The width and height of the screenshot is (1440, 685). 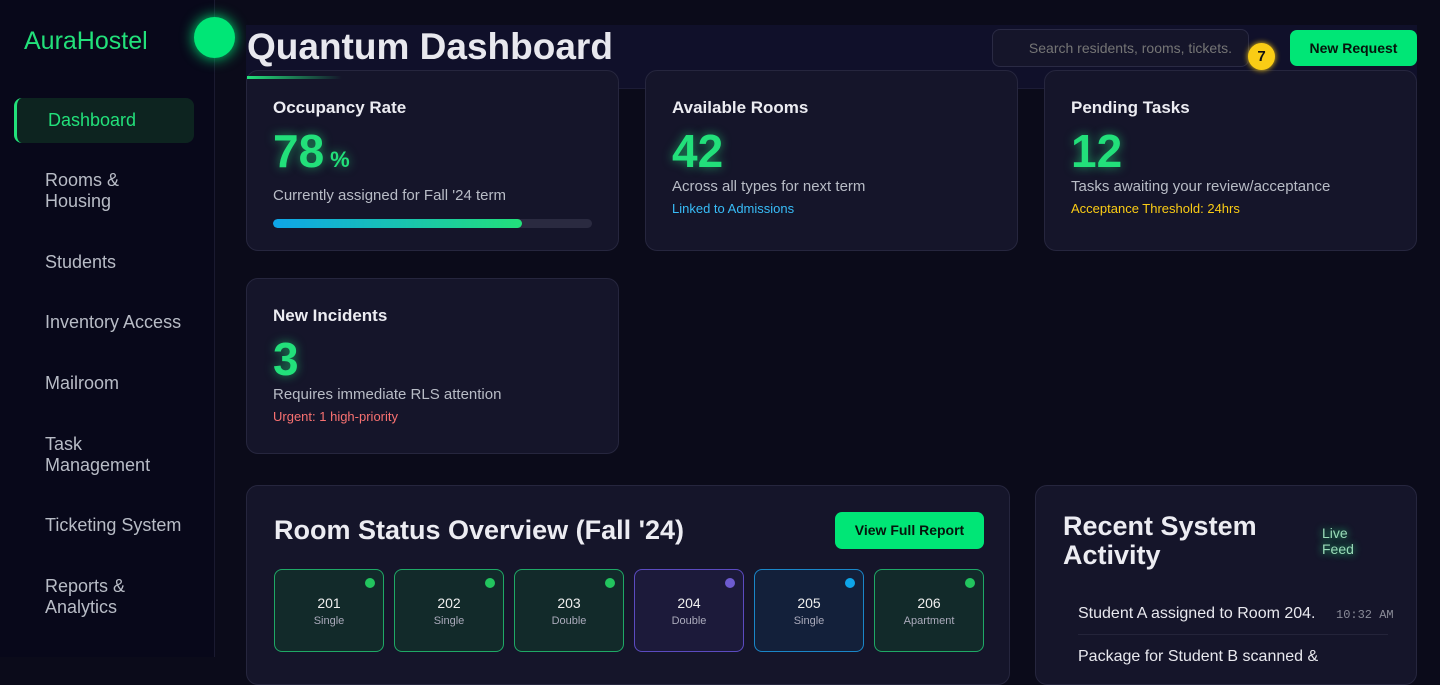 I want to click on title-underline, so click(x=294, y=77).